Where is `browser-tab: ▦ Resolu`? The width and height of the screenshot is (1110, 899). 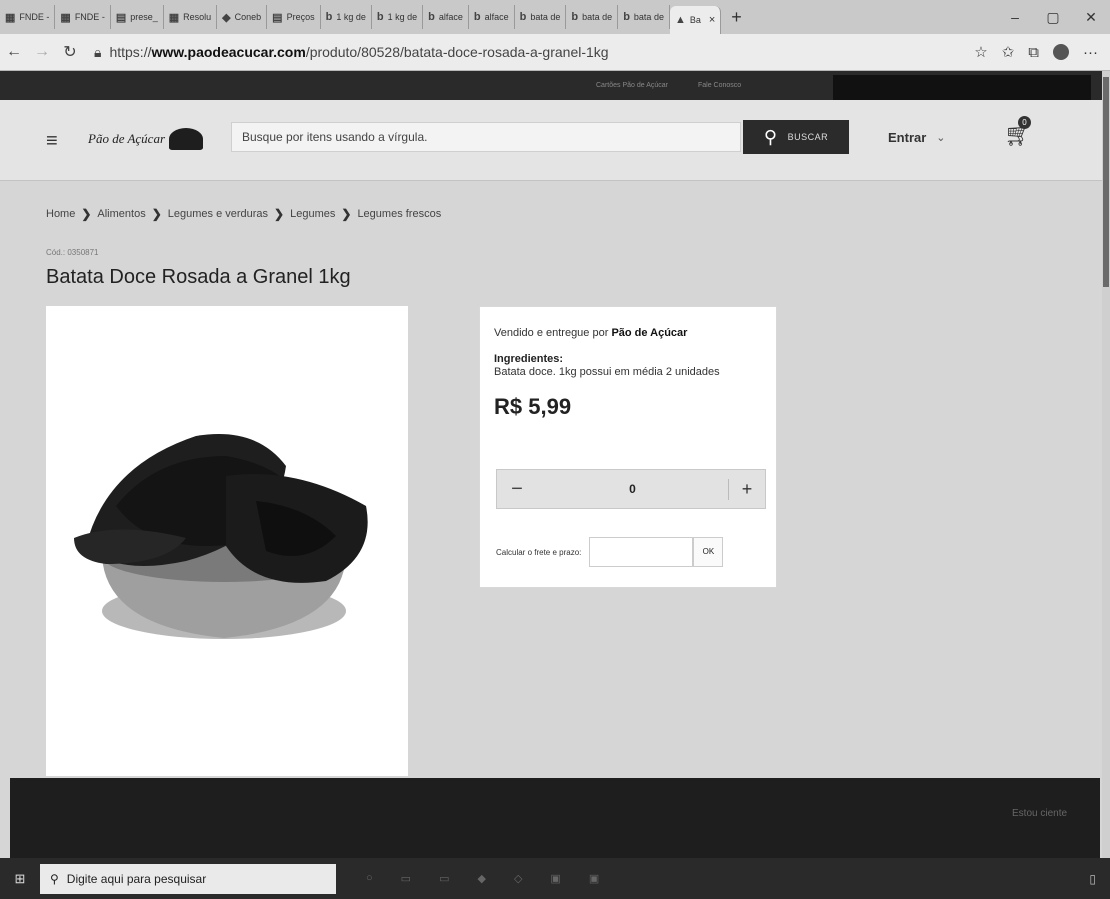
browser-tab: ▦ Resolu is located at coordinates (191, 17).